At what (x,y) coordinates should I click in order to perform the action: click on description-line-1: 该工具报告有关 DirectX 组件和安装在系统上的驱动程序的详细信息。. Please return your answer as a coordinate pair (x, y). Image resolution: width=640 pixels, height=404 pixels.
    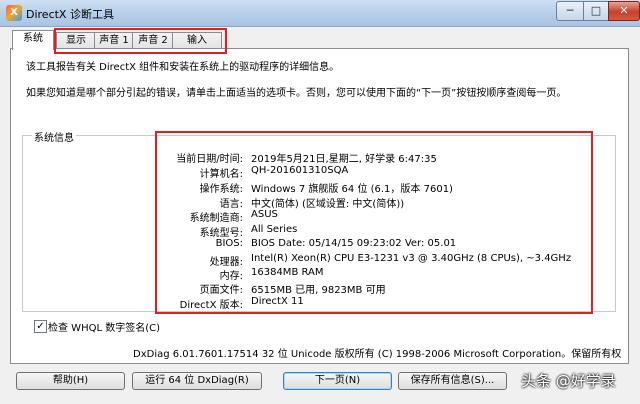
    Looking at the image, I should click on (183, 67).